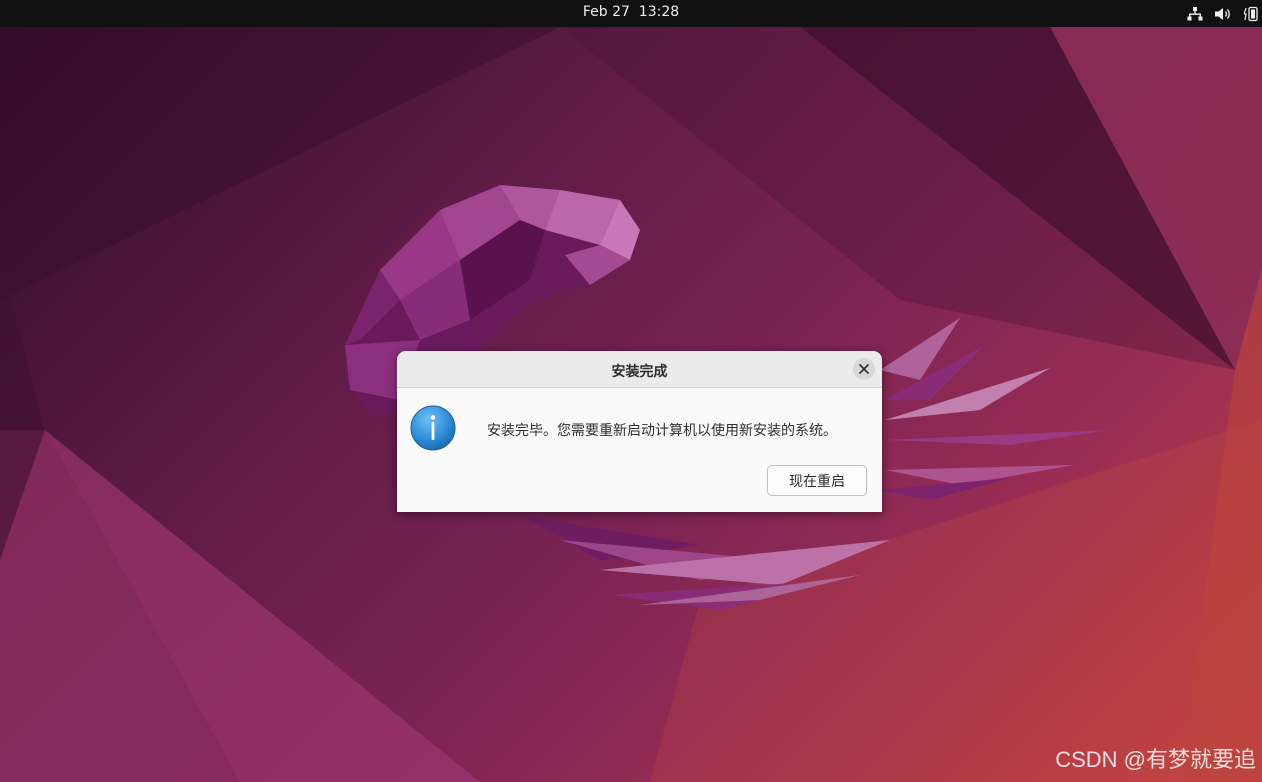  Describe the element at coordinates (433, 428) in the screenshot. I see `info-icon` at that location.